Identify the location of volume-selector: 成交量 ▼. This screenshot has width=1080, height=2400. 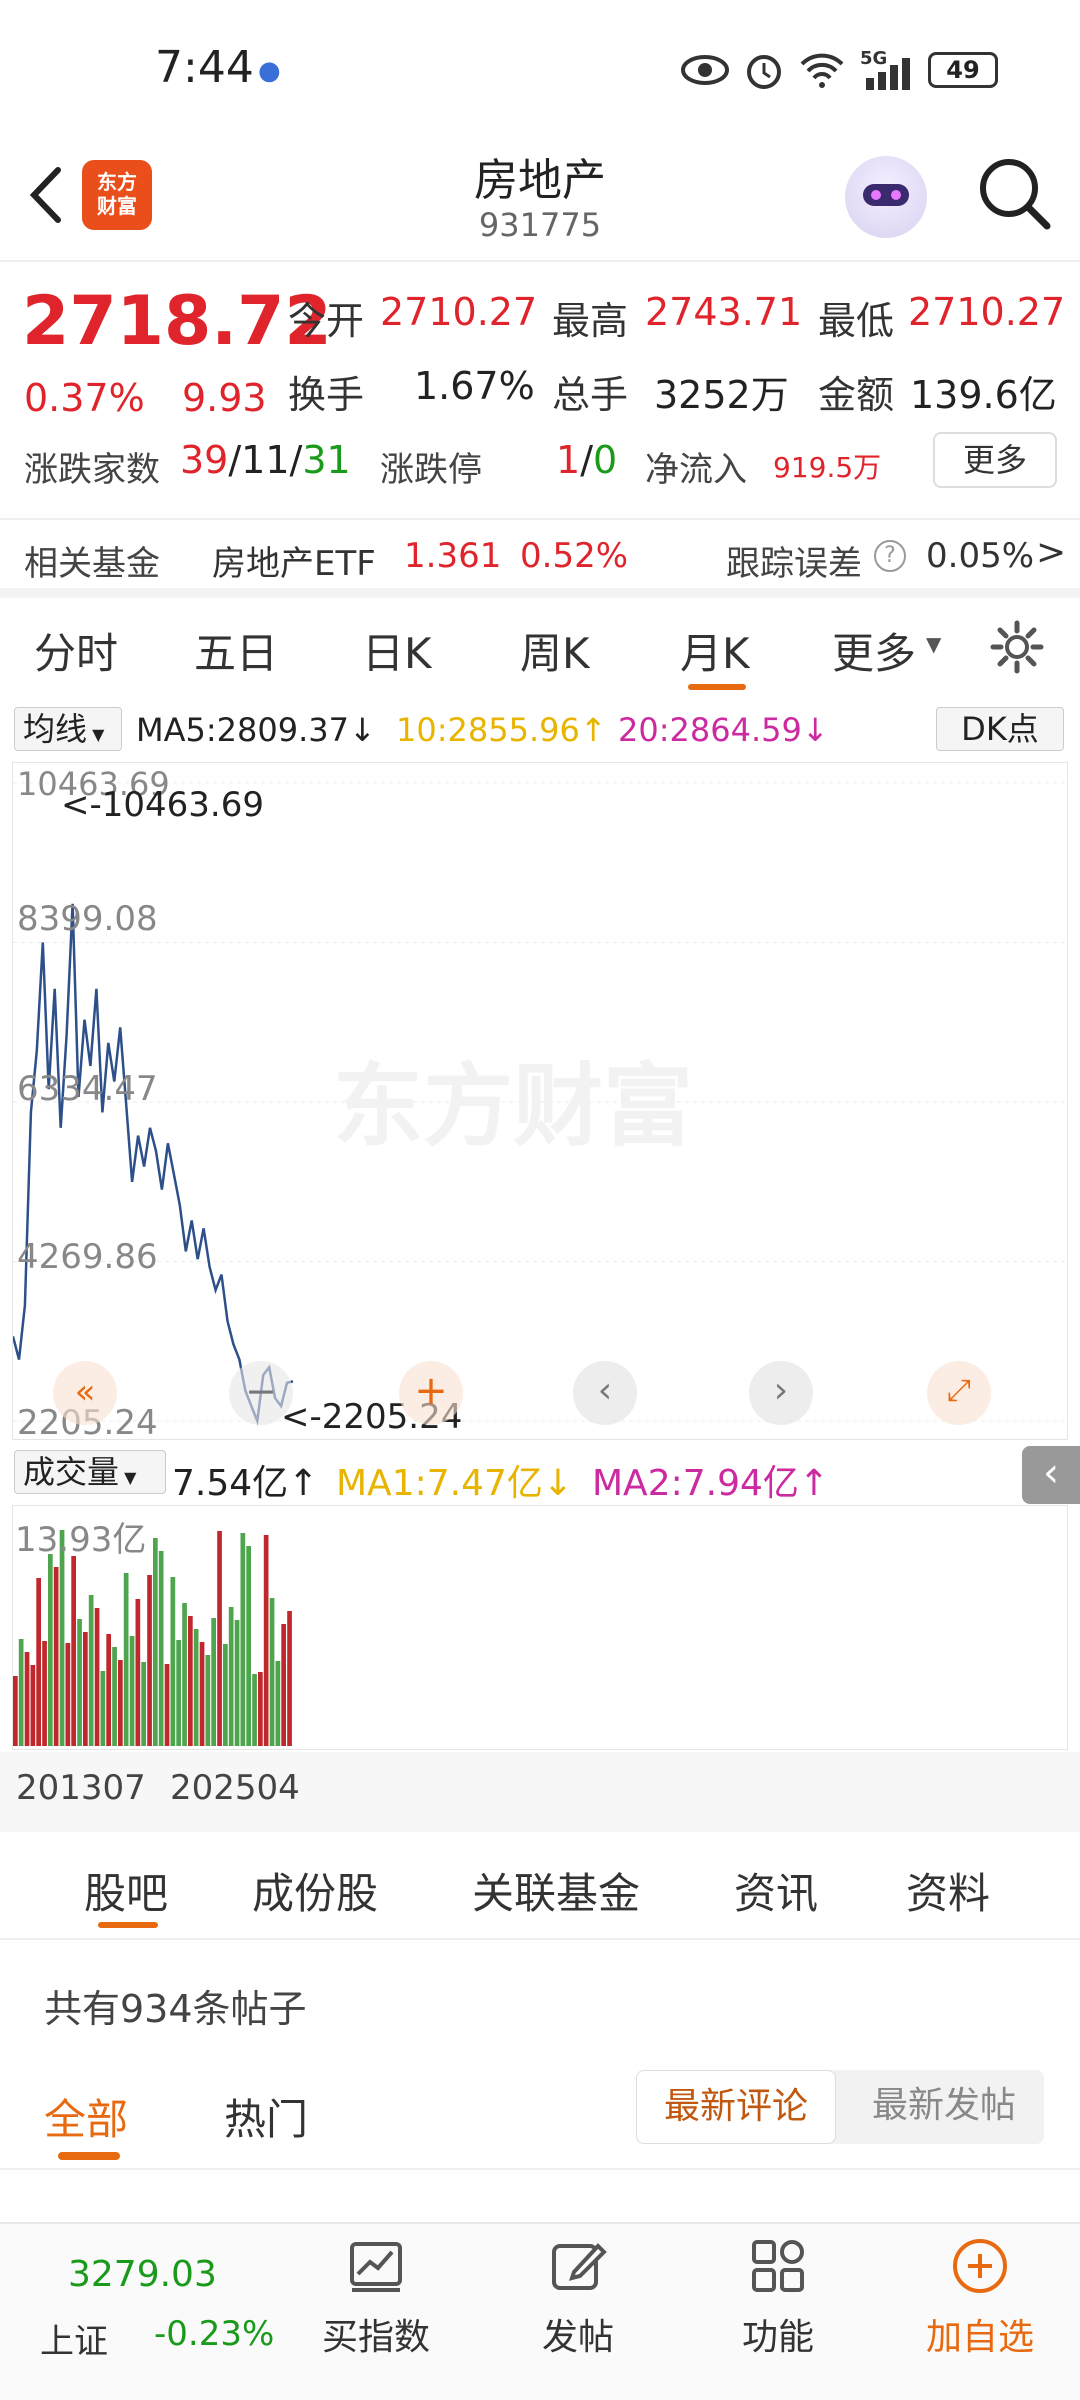
(90, 1472).